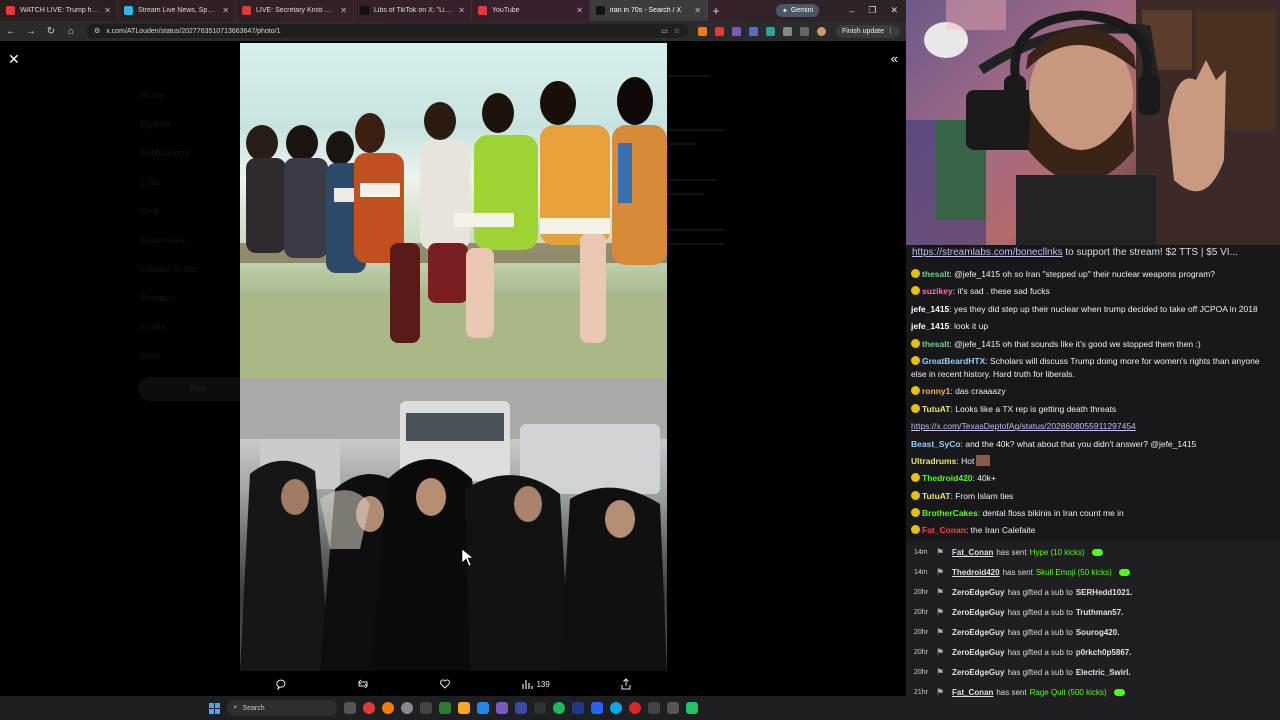 This screenshot has width=1280, height=720. I want to click on browser-tab: WATCH LIVE: Trump hosts bilat ✕, so click(59, 10).